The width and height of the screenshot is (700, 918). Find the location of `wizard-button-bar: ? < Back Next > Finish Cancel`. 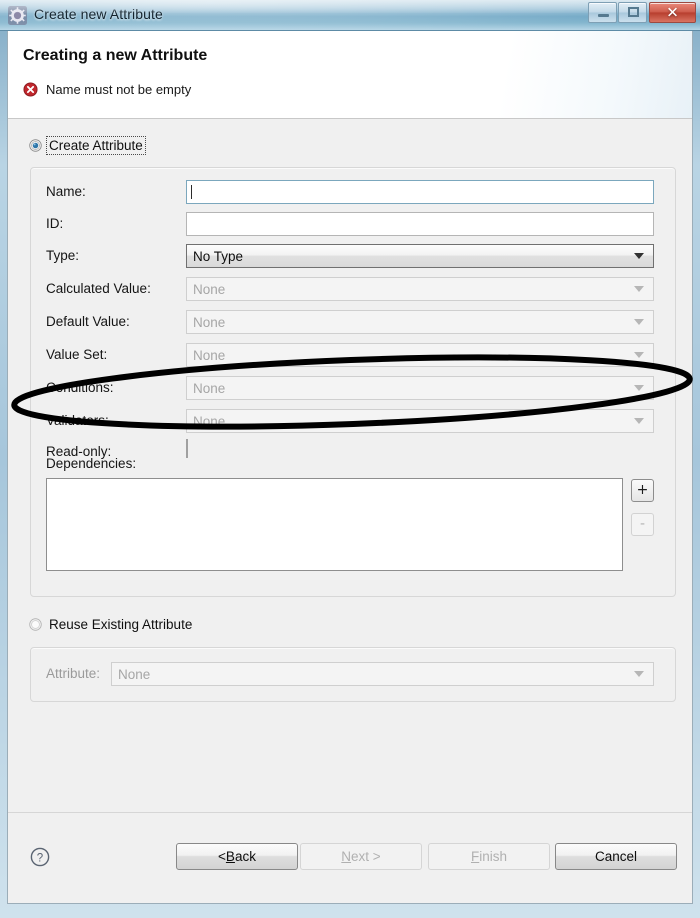

wizard-button-bar: ? < Back Next > Finish Cancel is located at coordinates (350, 857).